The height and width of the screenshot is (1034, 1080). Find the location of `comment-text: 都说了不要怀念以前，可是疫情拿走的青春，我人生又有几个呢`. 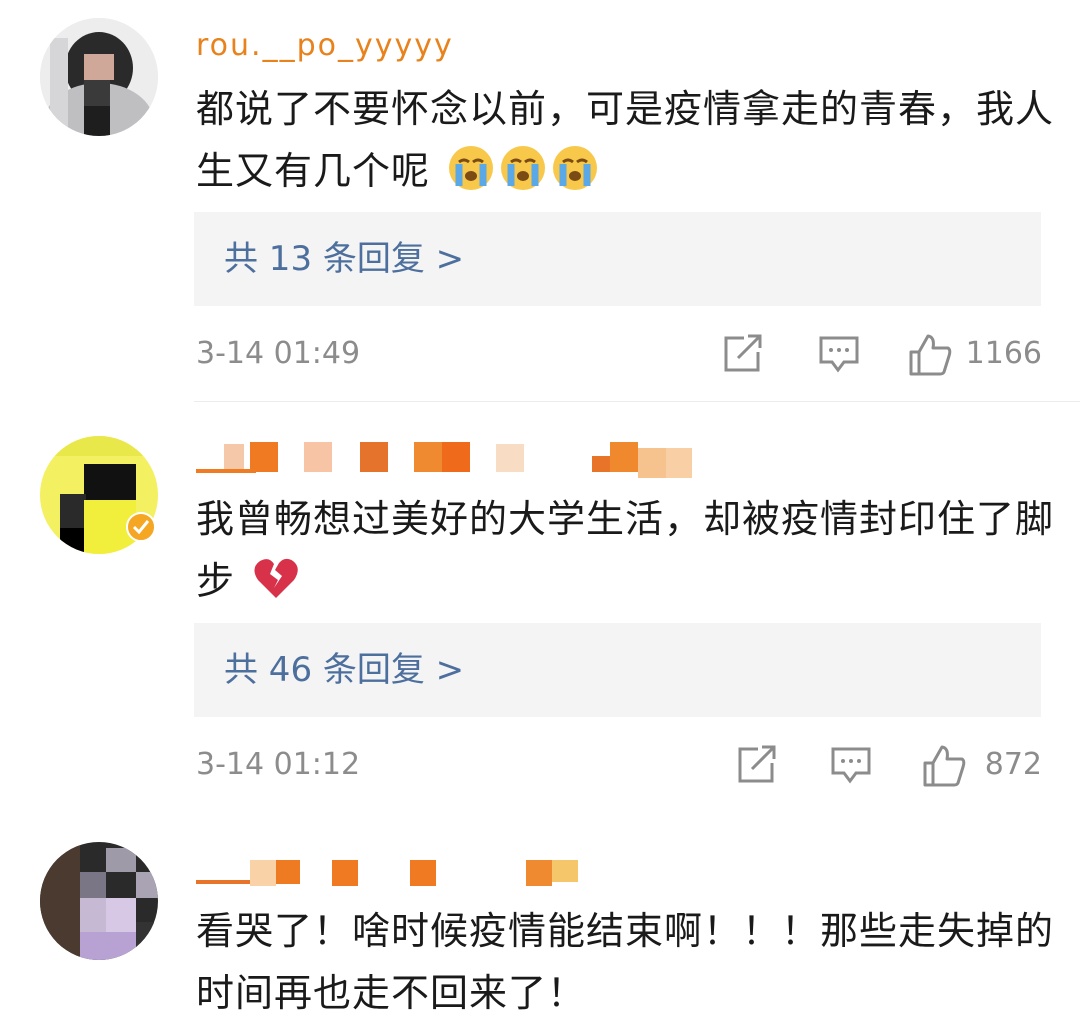

comment-text: 都说了不要怀念以前，可是疫情拿走的青春，我人生又有几个呢 is located at coordinates (626, 144).